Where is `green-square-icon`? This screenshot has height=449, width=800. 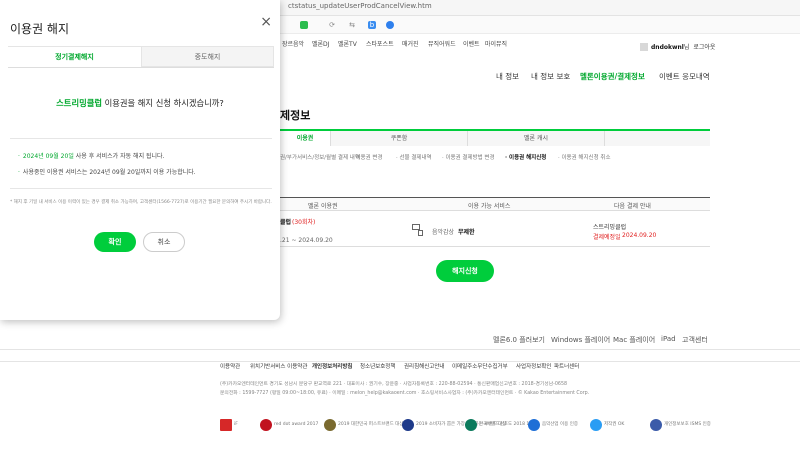 green-square-icon is located at coordinates (304, 25).